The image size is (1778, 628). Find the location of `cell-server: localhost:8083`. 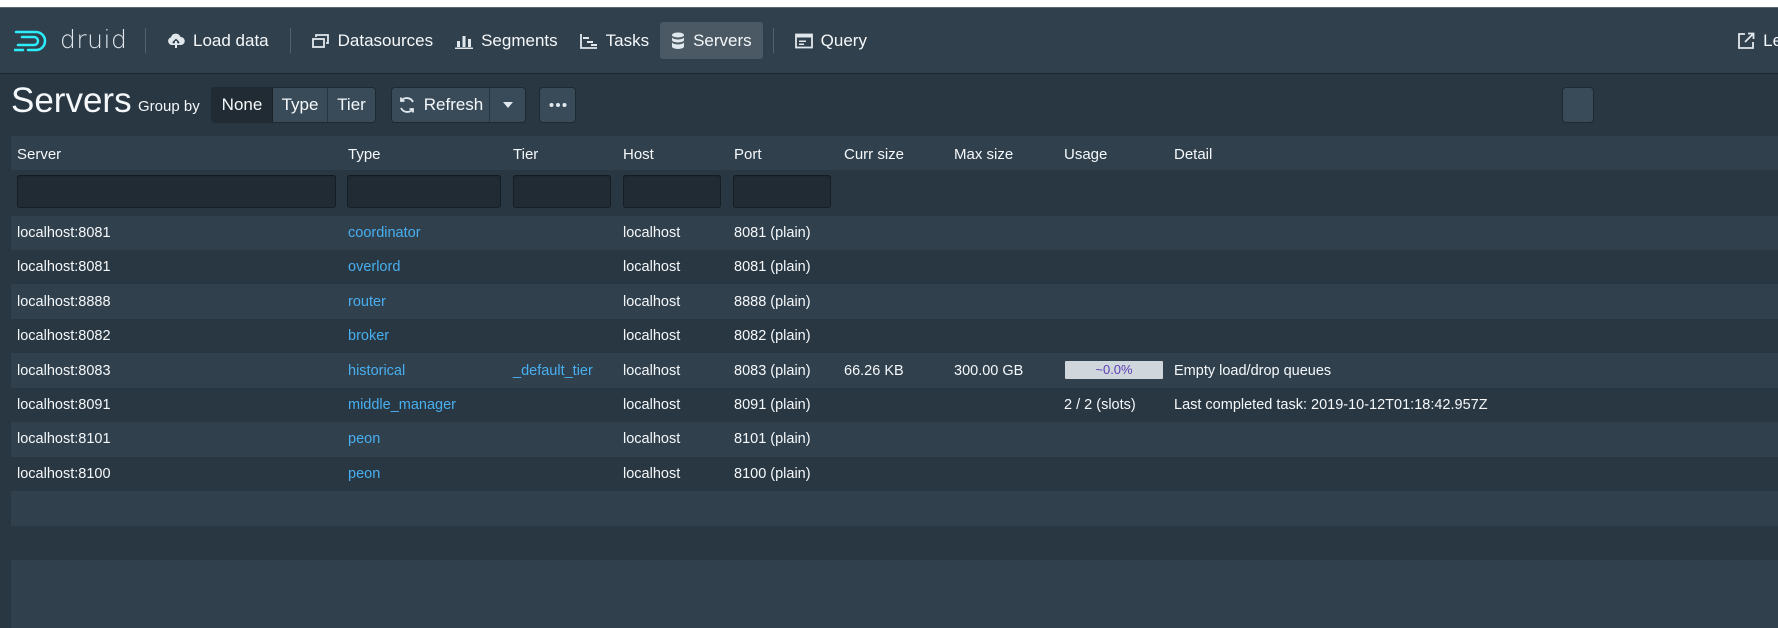

cell-server: localhost:8083 is located at coordinates (64, 370).